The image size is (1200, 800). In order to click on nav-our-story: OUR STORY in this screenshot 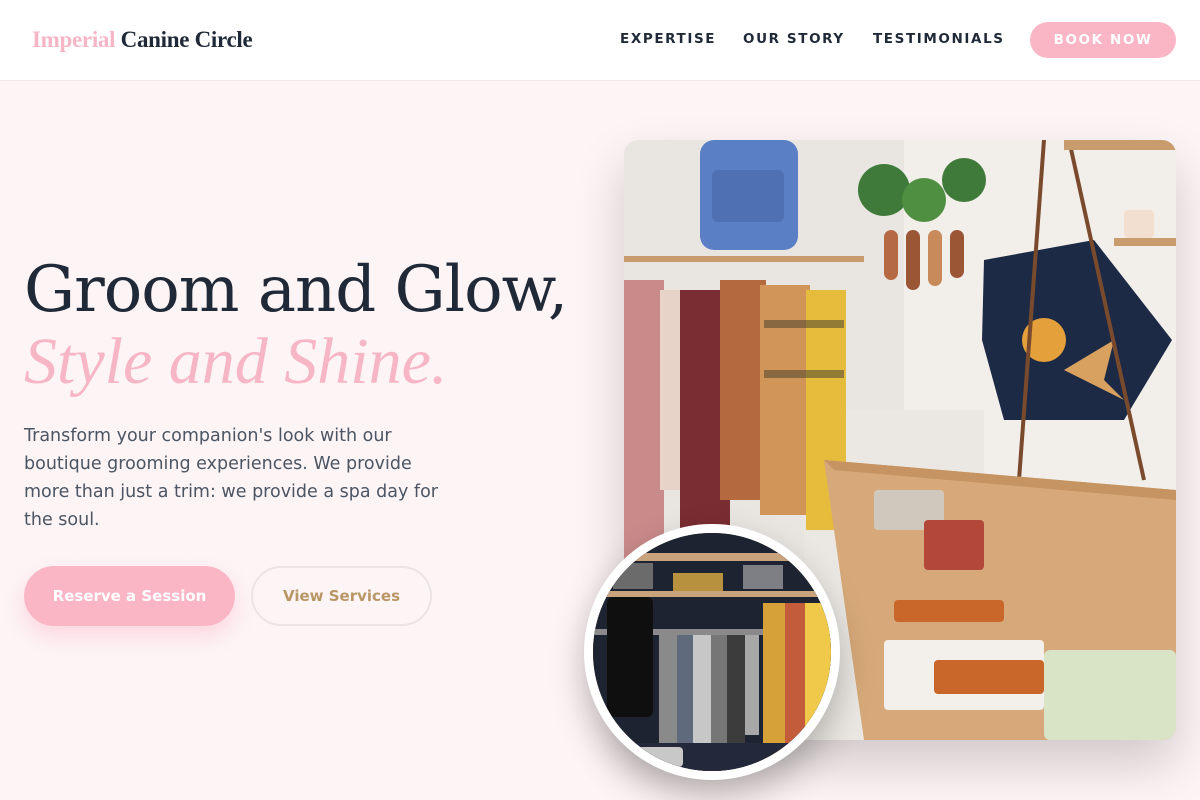, I will do `click(794, 39)`.